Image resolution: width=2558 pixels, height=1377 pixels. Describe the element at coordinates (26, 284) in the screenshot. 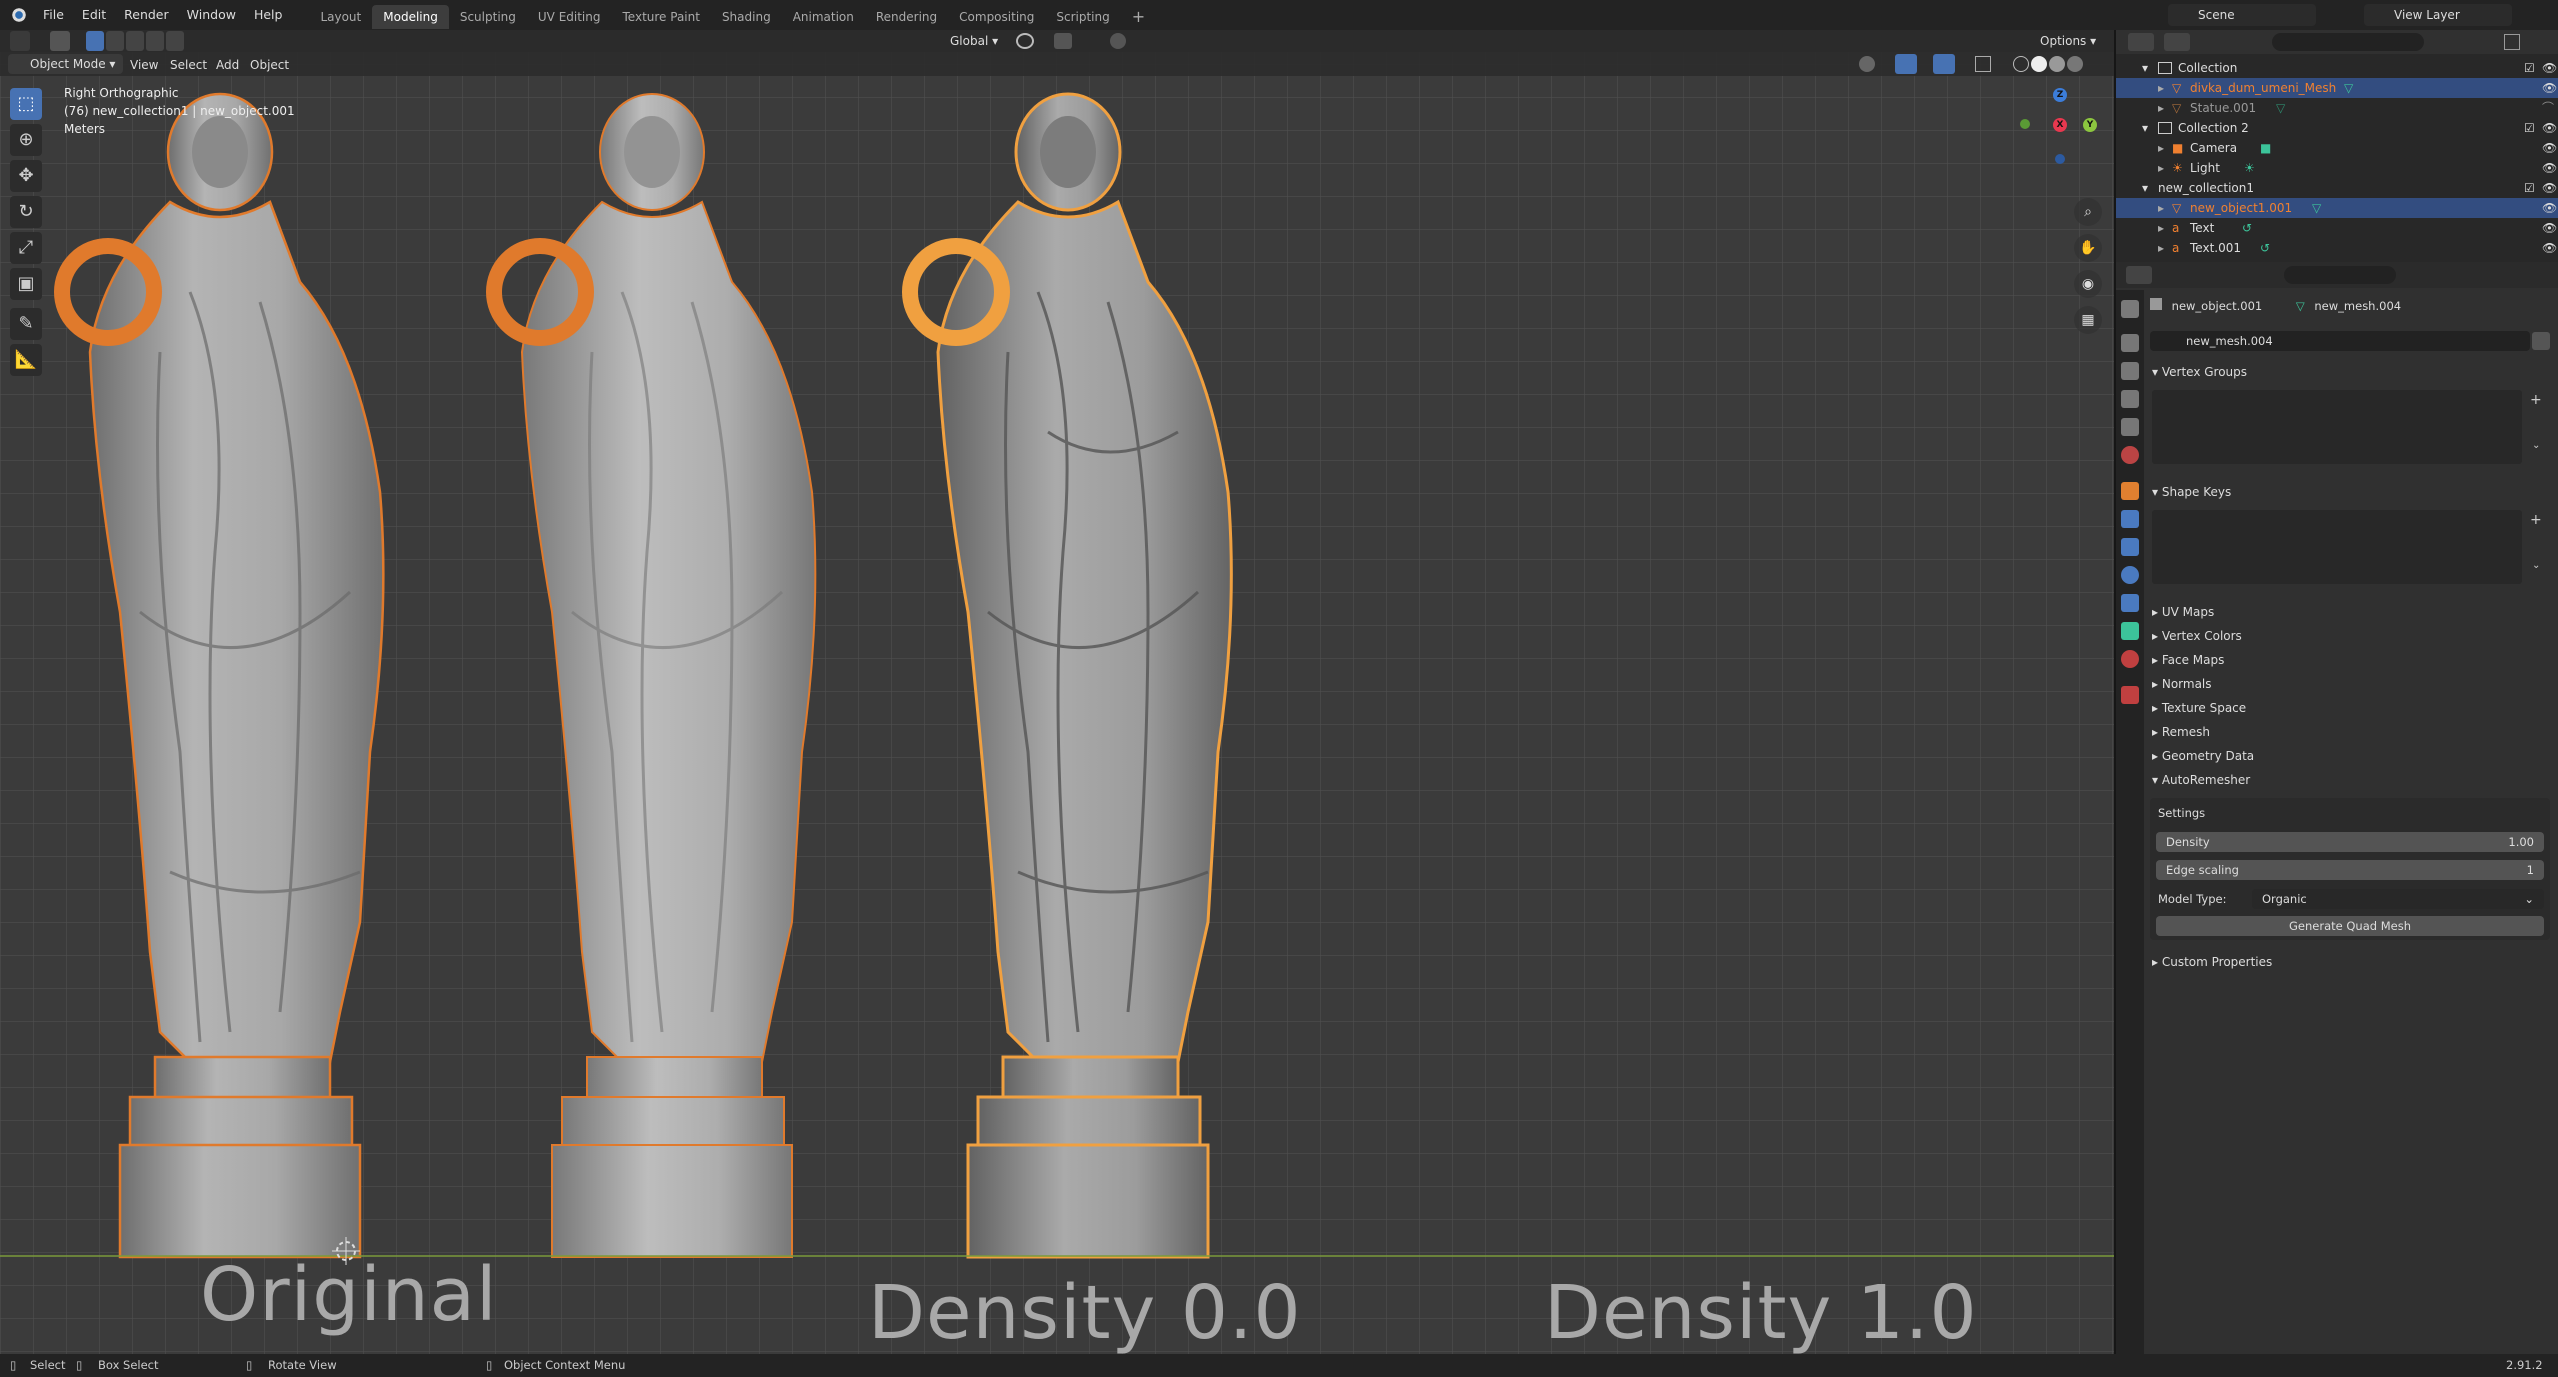

I see `transform-tool-icon: ▣` at that location.